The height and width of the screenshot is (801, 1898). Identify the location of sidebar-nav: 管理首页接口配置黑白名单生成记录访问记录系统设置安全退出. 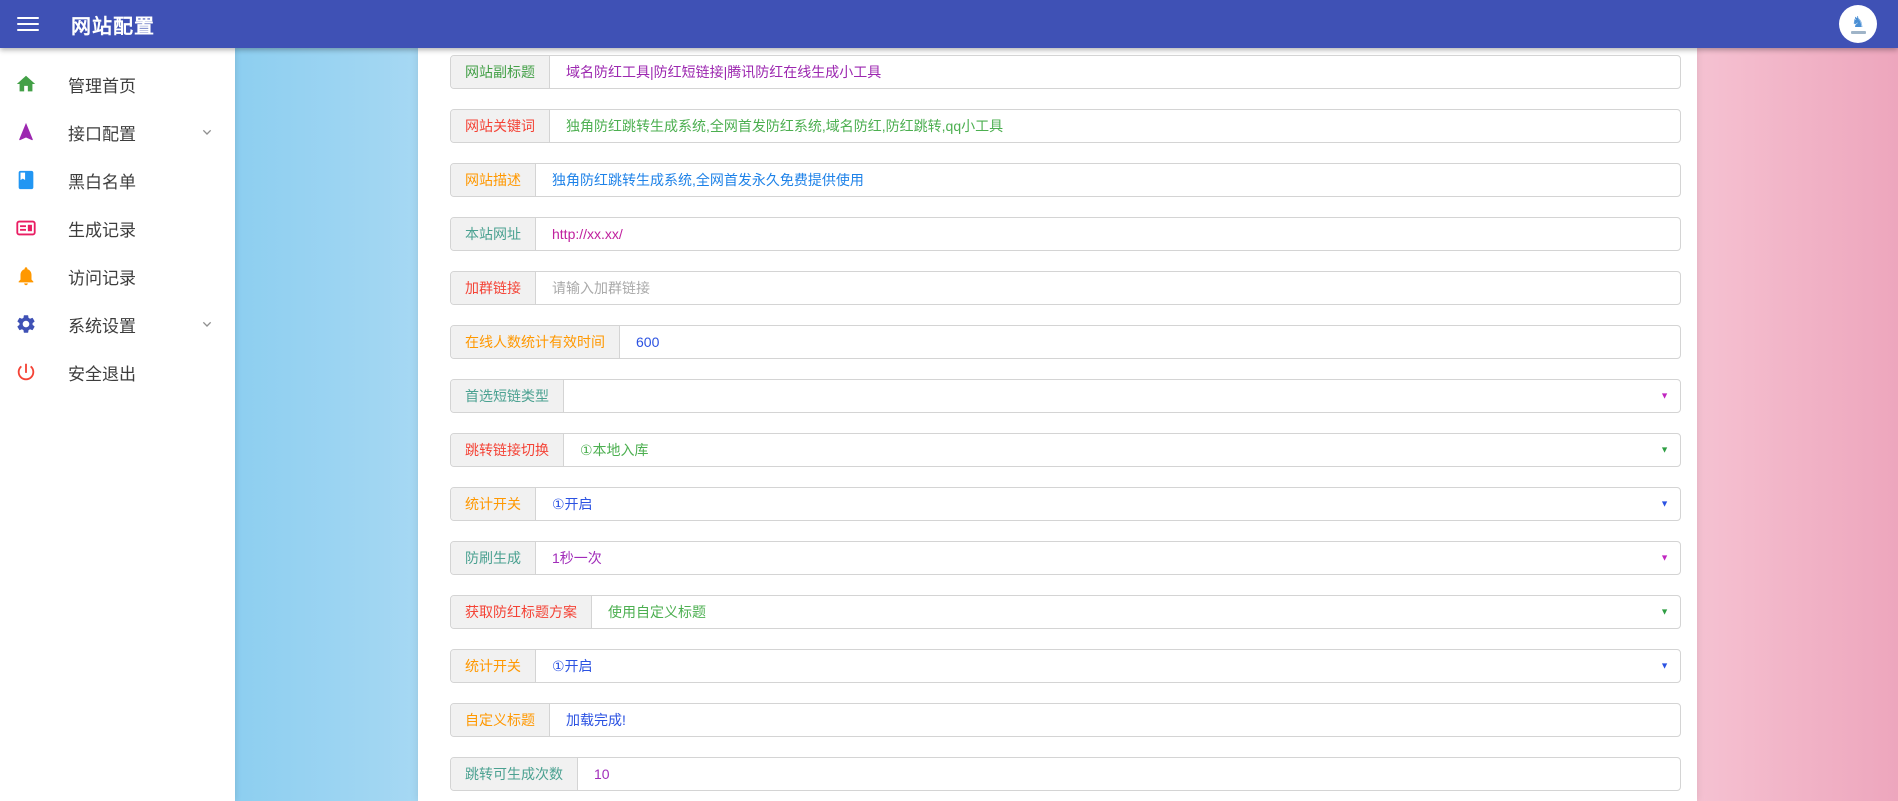
(117, 228).